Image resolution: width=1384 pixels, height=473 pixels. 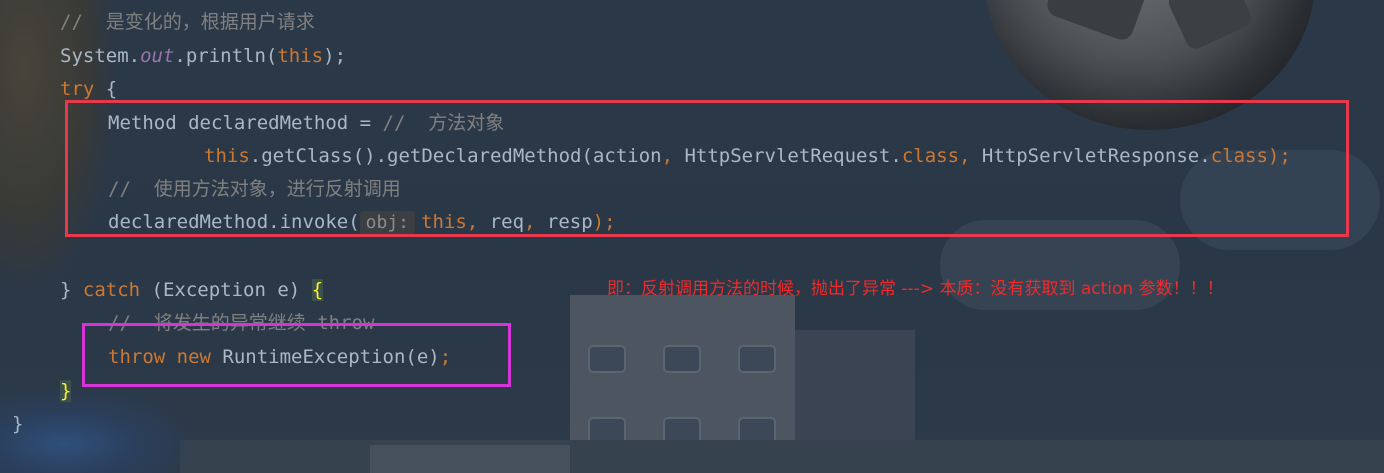 What do you see at coordinates (106, 89) in the screenshot?
I see `code-text: {` at bounding box center [106, 89].